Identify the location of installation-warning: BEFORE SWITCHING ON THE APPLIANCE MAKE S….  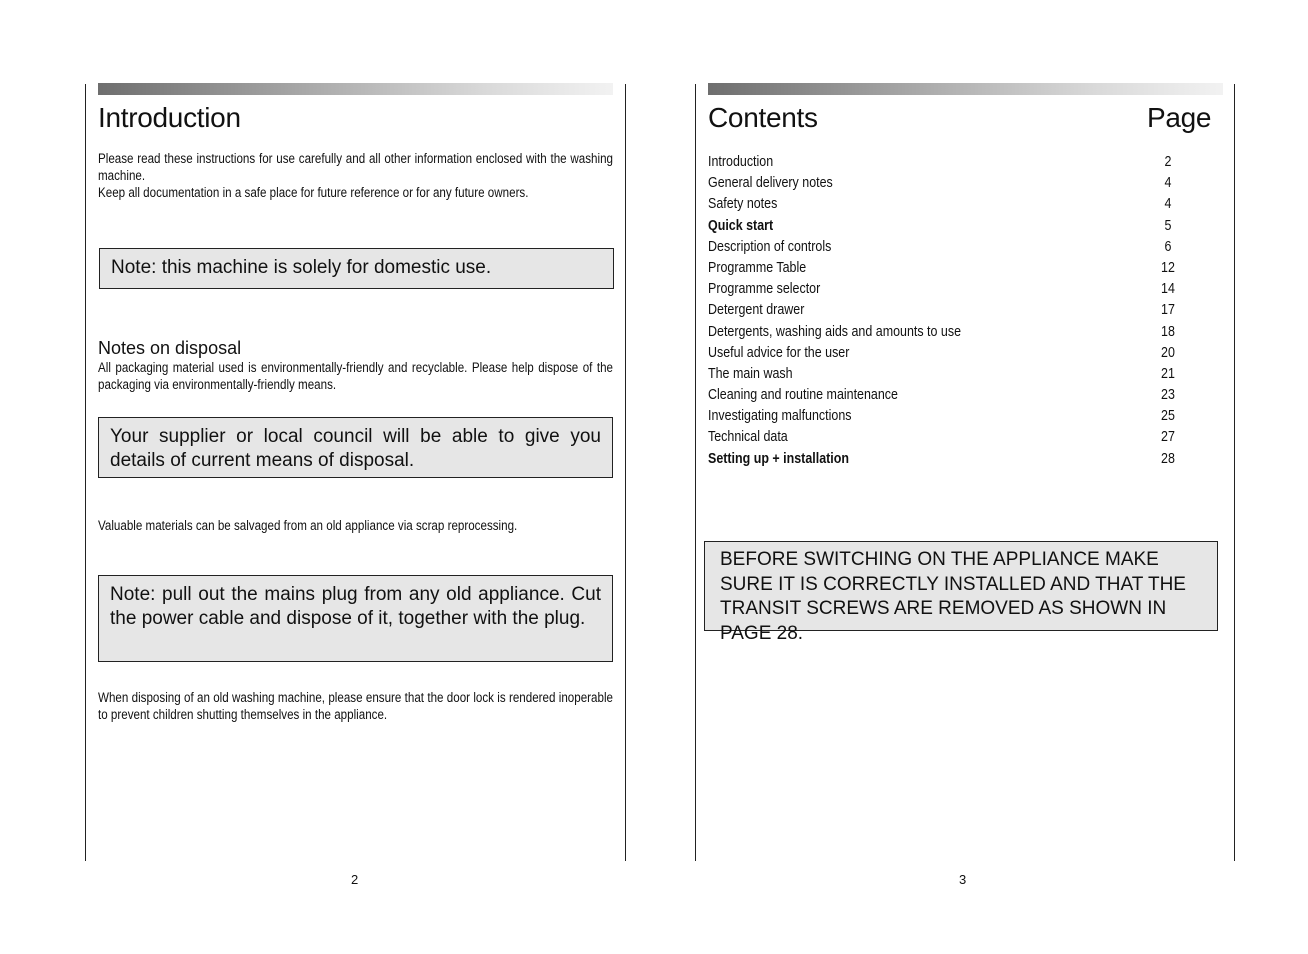
(961, 592).